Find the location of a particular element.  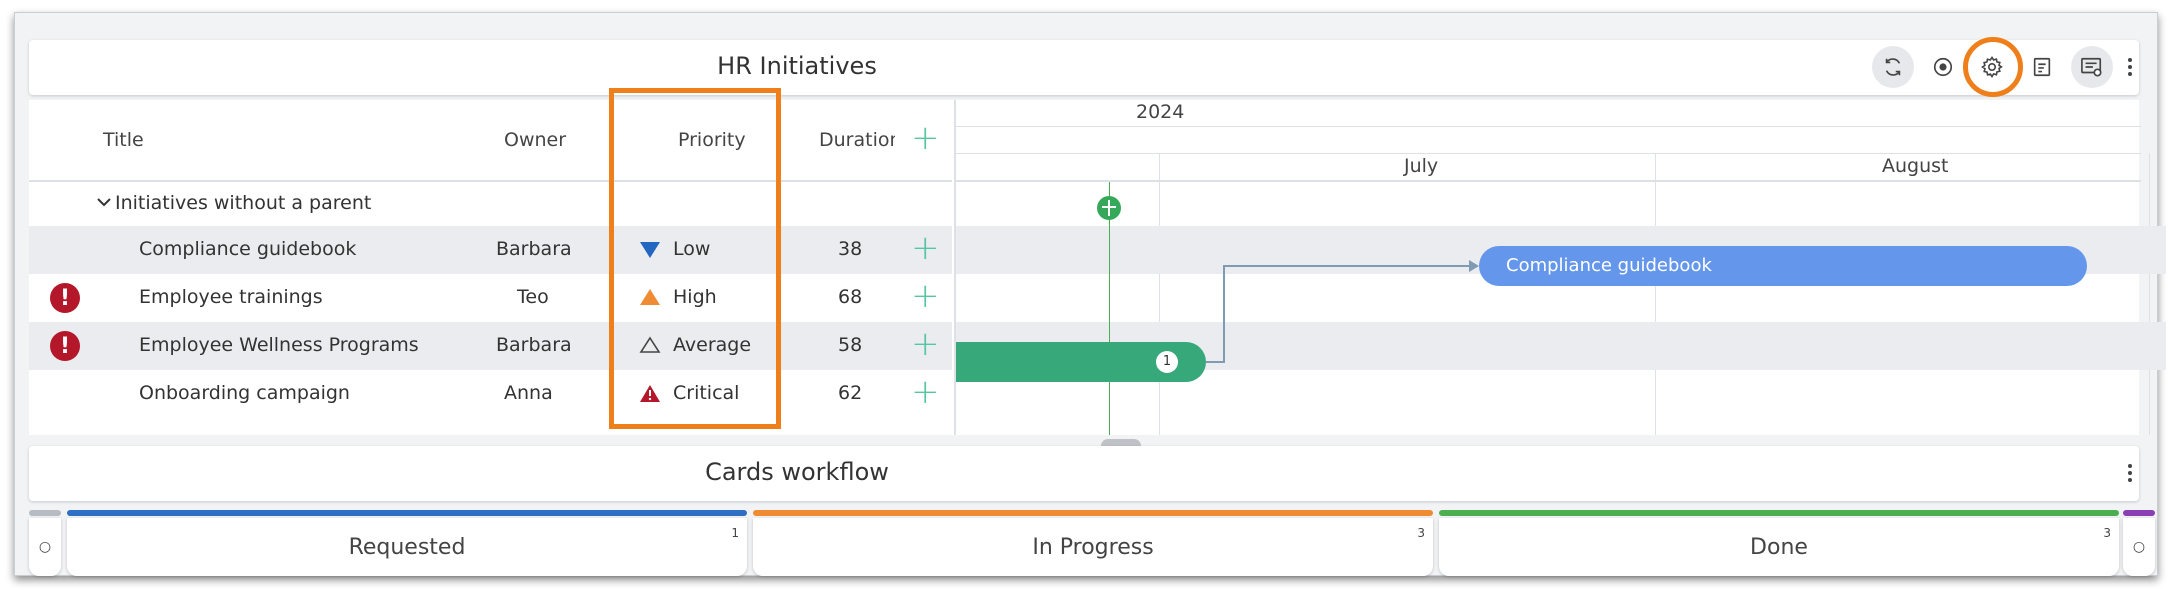

requested-bar is located at coordinates (407, 513).